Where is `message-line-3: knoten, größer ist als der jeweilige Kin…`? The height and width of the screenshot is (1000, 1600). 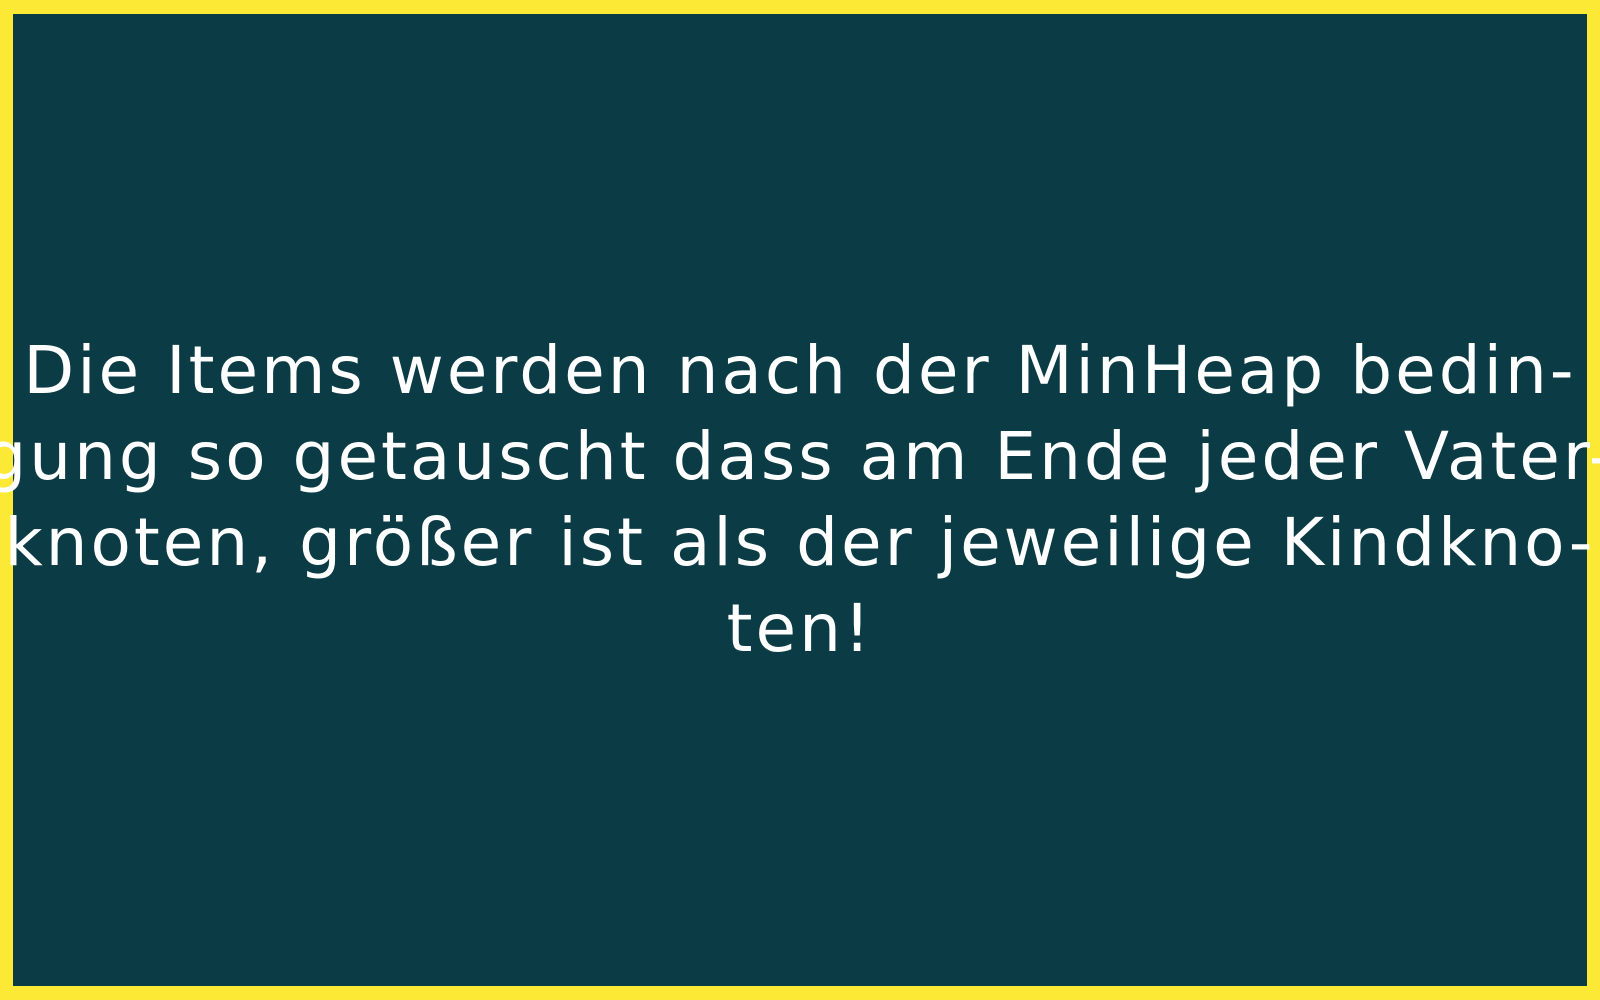 message-line-3: knoten, größer ist als der jeweilige Kin… is located at coordinates (800, 542).